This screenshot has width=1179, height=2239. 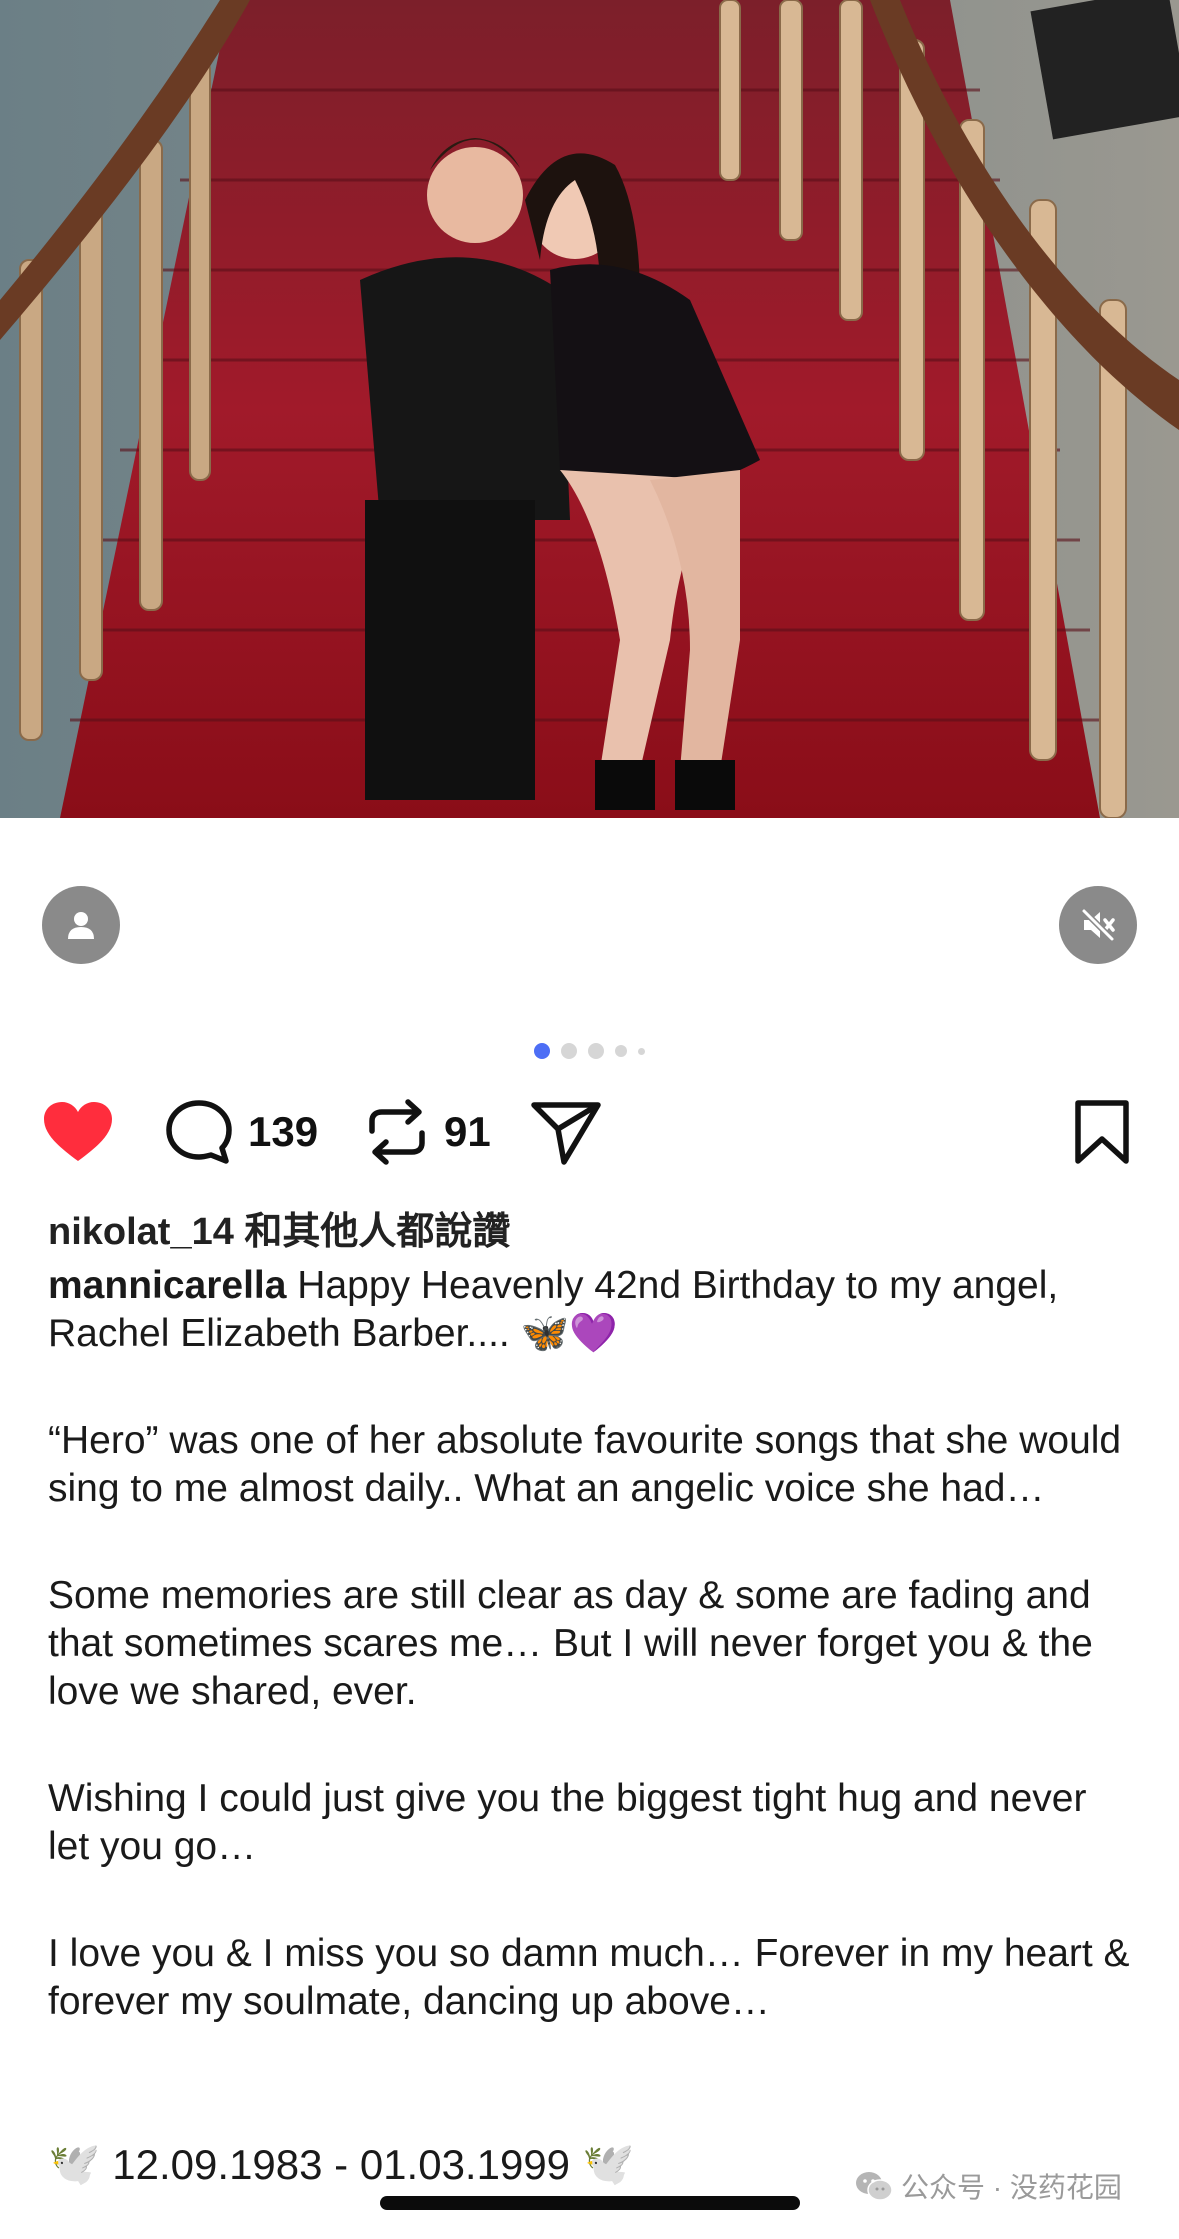 I want to click on home-indicator, so click(x=590, y=2203).